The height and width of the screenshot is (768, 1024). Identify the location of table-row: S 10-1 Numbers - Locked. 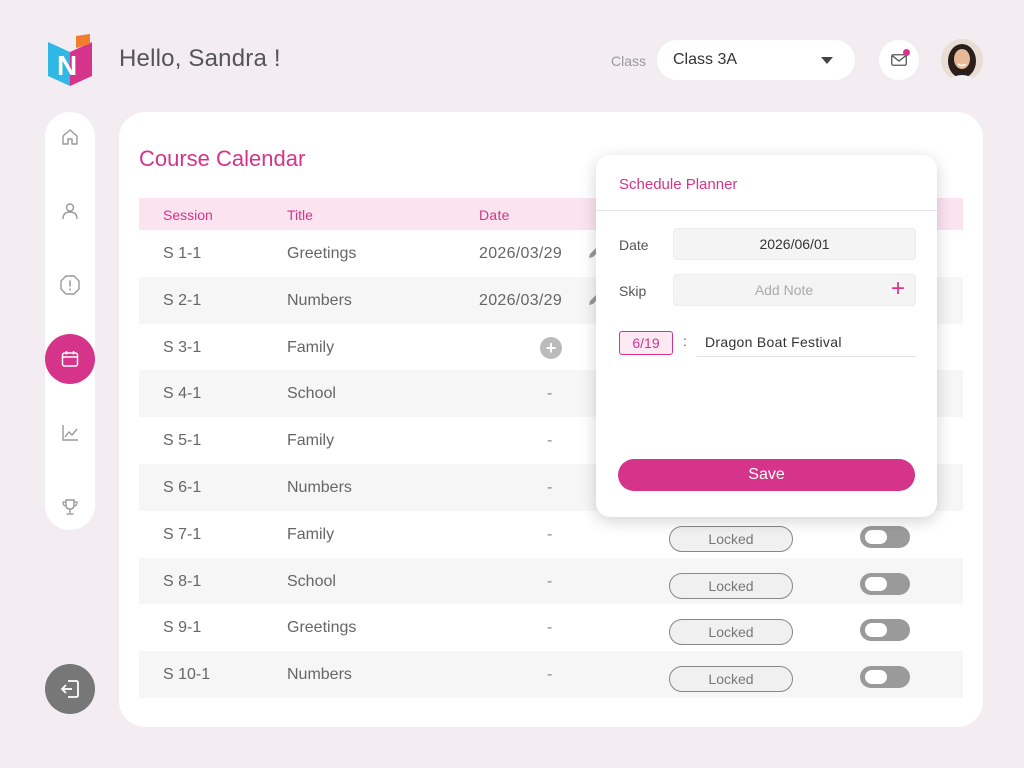
(551, 674).